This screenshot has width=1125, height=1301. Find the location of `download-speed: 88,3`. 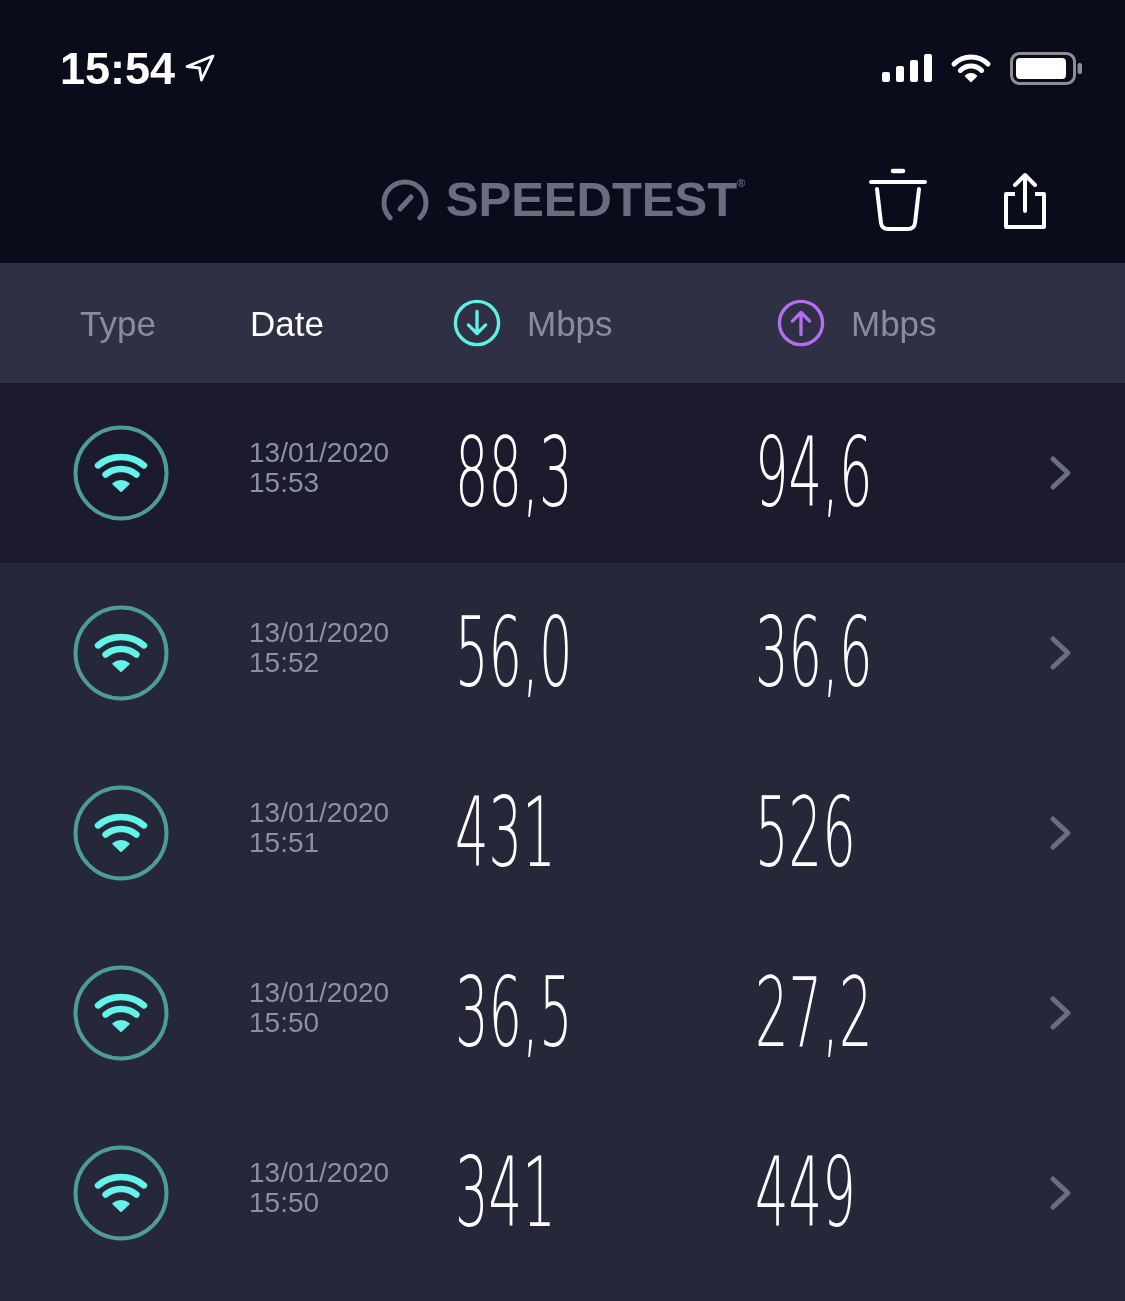

download-speed: 88,3 is located at coordinates (514, 473).